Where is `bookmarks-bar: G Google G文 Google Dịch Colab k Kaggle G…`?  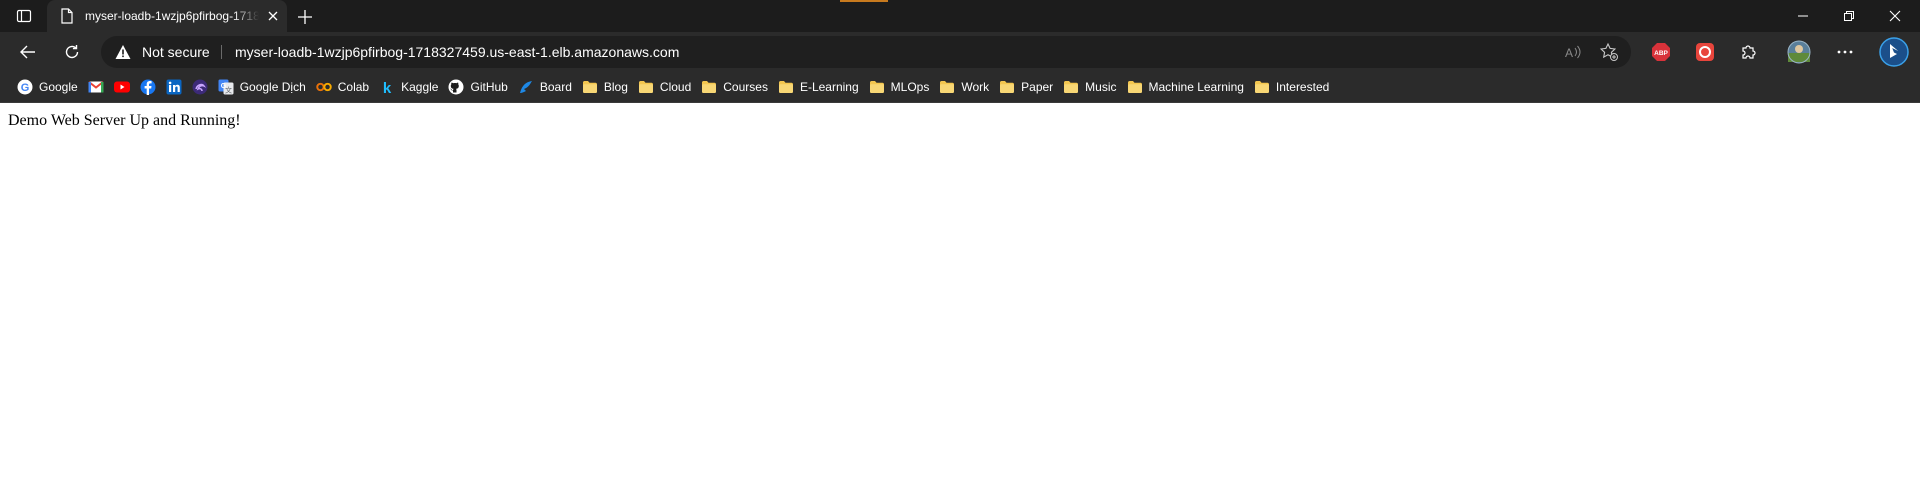 bookmarks-bar: G Google G文 Google Dịch Colab k Kaggle G… is located at coordinates (960, 87).